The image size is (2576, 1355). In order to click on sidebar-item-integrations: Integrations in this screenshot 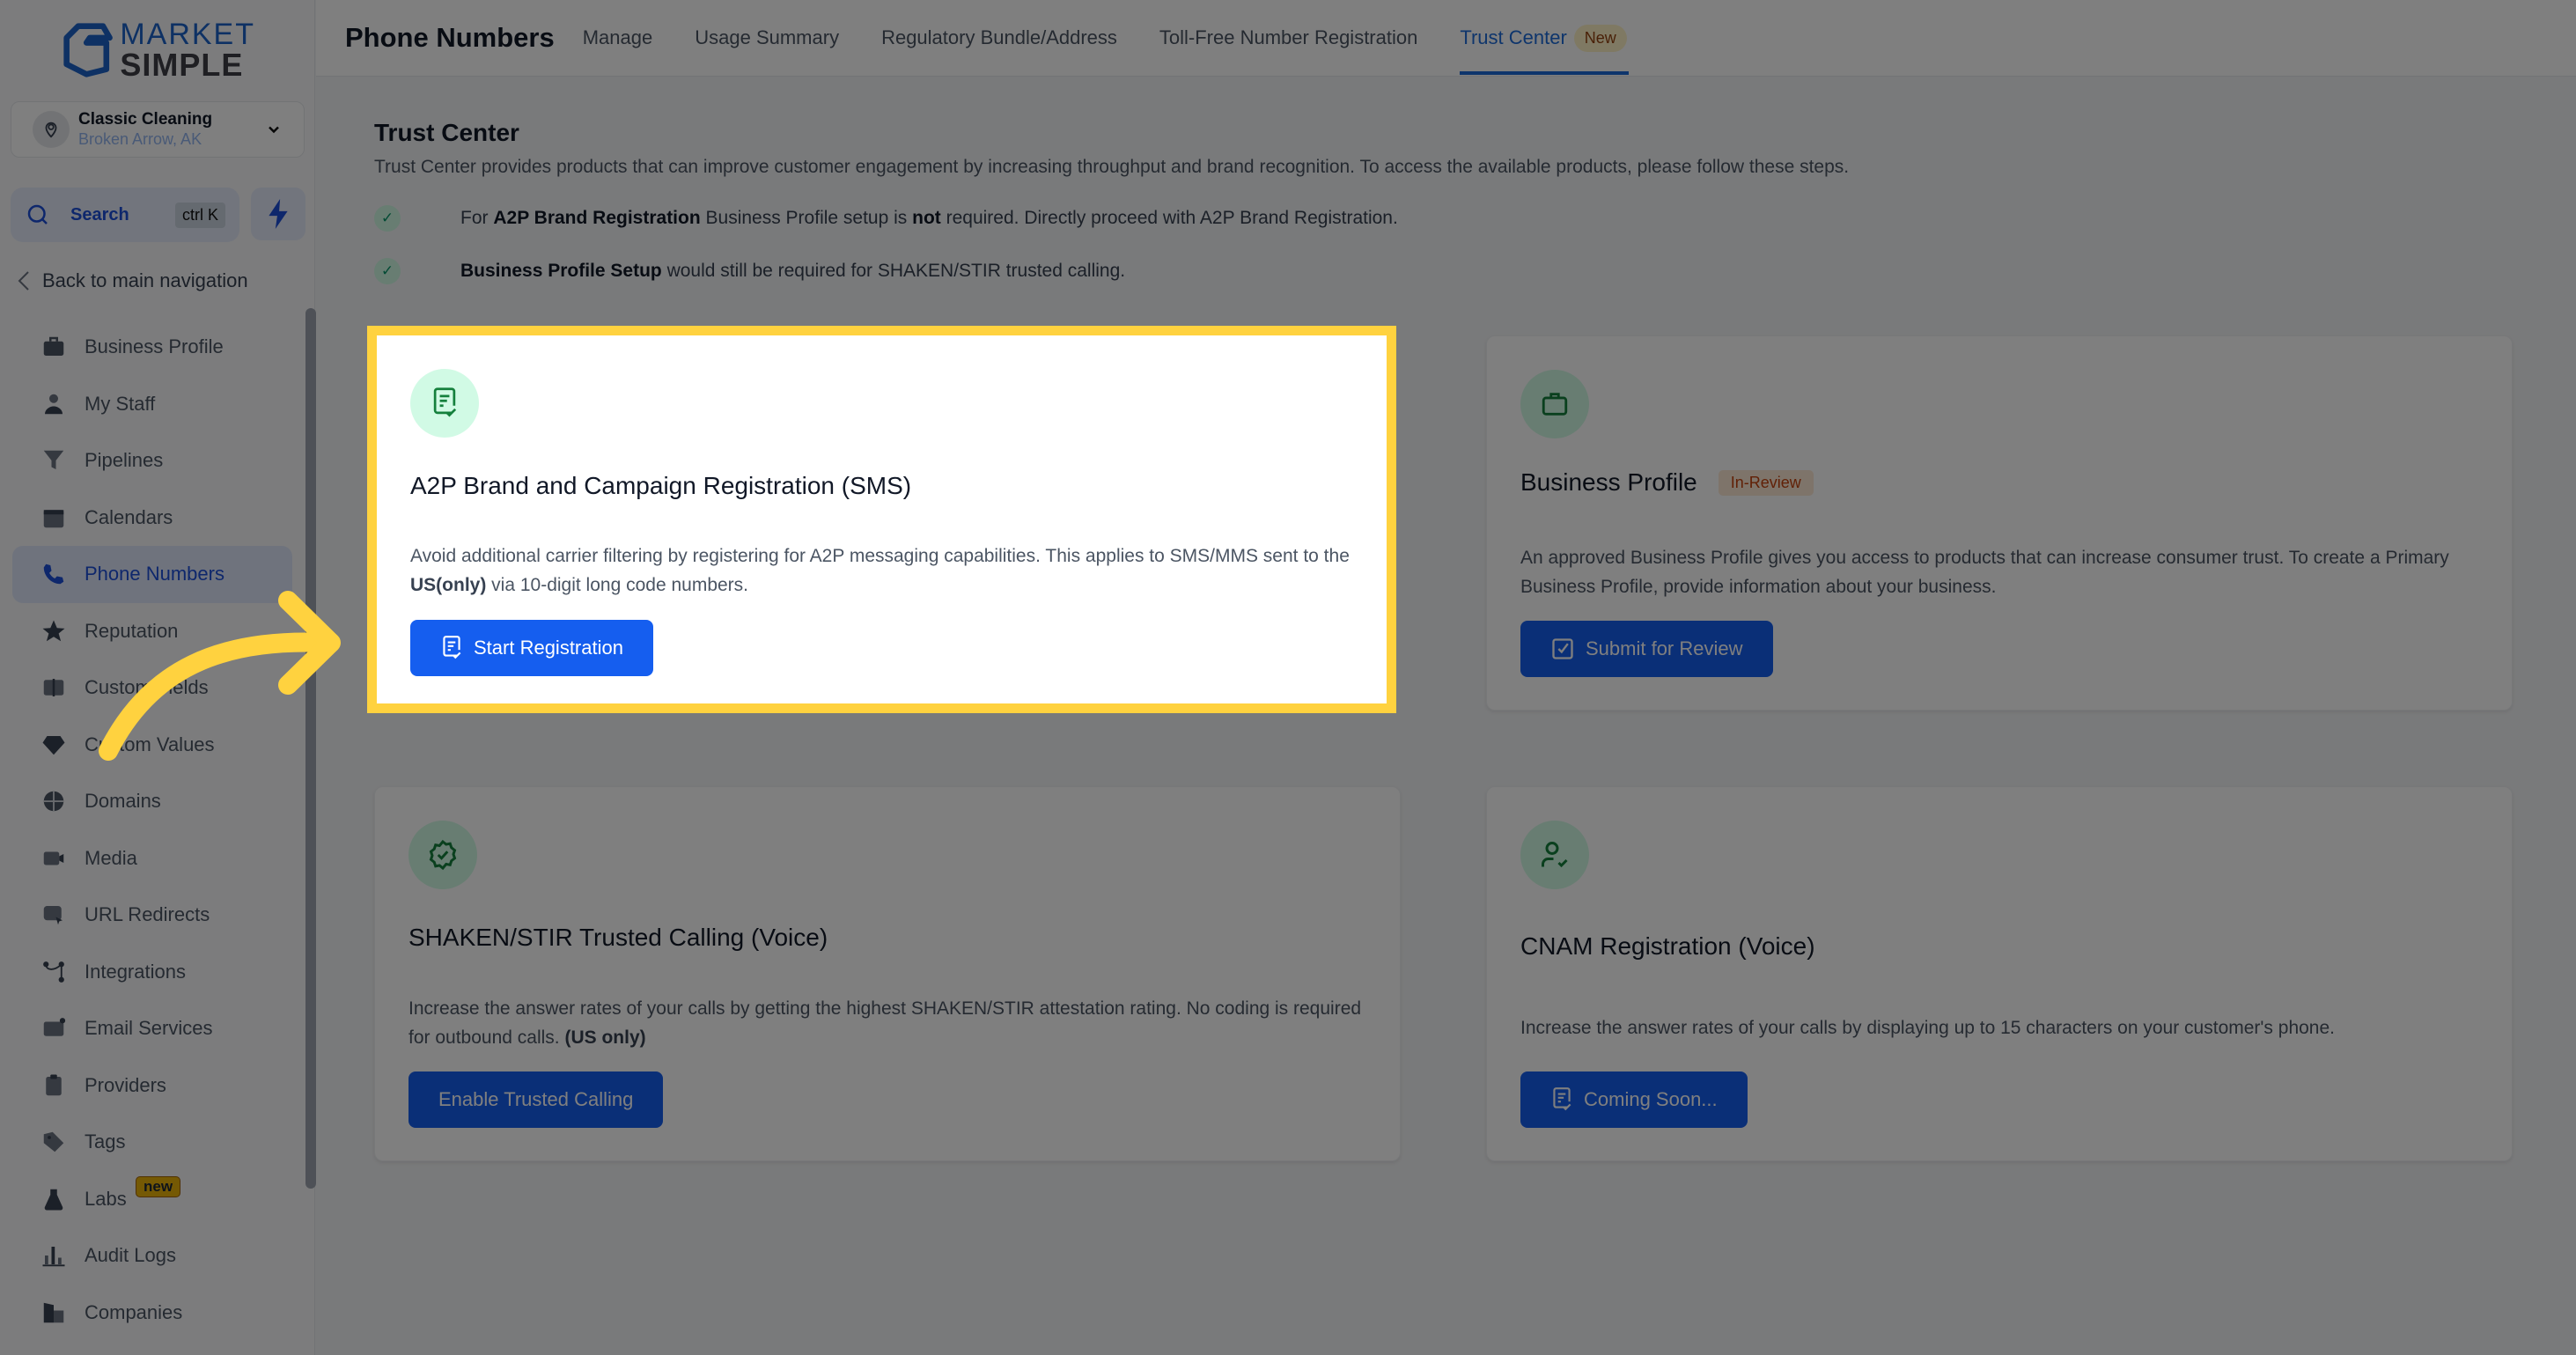, I will do `click(152, 972)`.